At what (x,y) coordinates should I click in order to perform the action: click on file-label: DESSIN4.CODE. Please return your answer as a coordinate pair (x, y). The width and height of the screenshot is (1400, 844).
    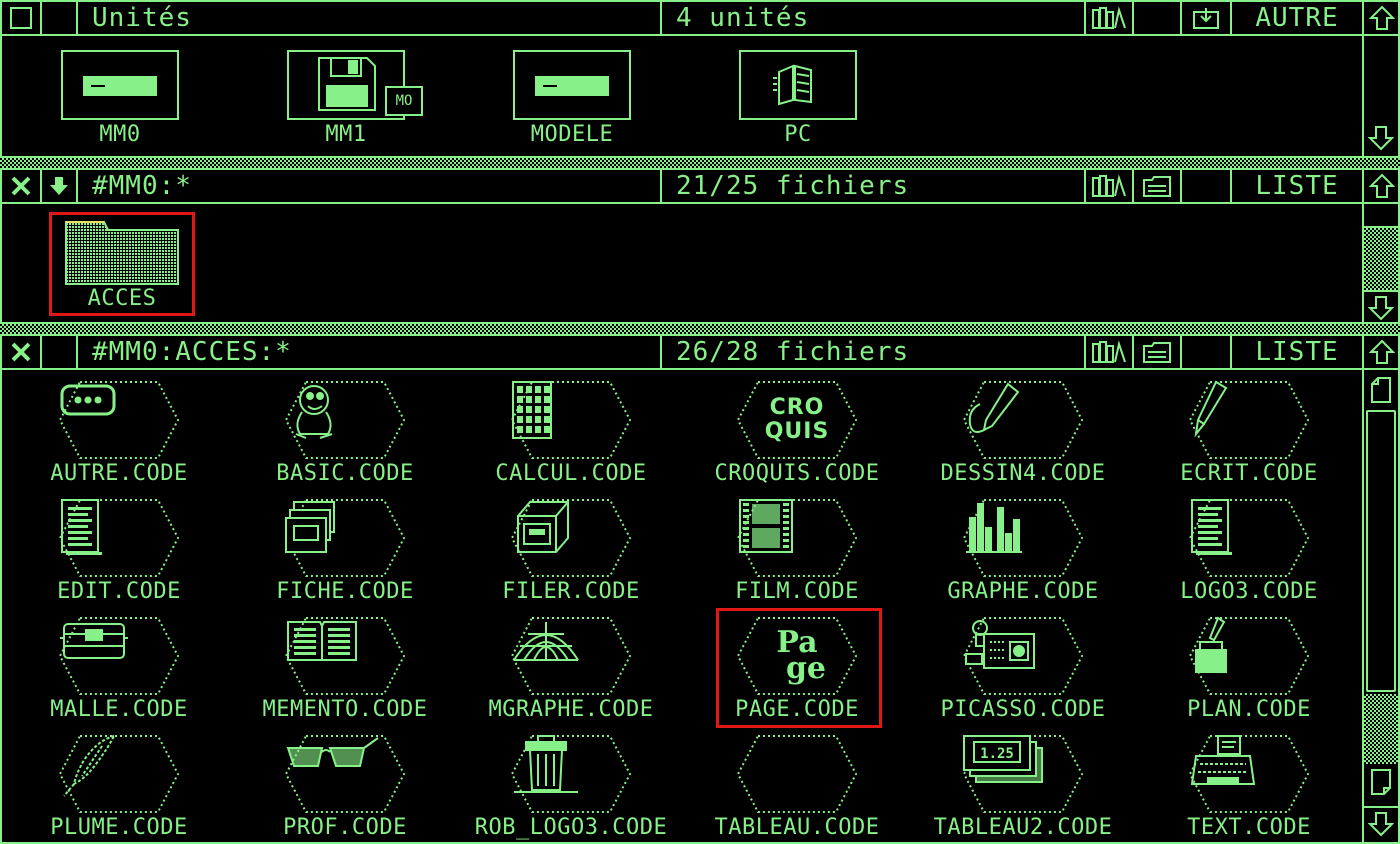
    Looking at the image, I should click on (1023, 473).